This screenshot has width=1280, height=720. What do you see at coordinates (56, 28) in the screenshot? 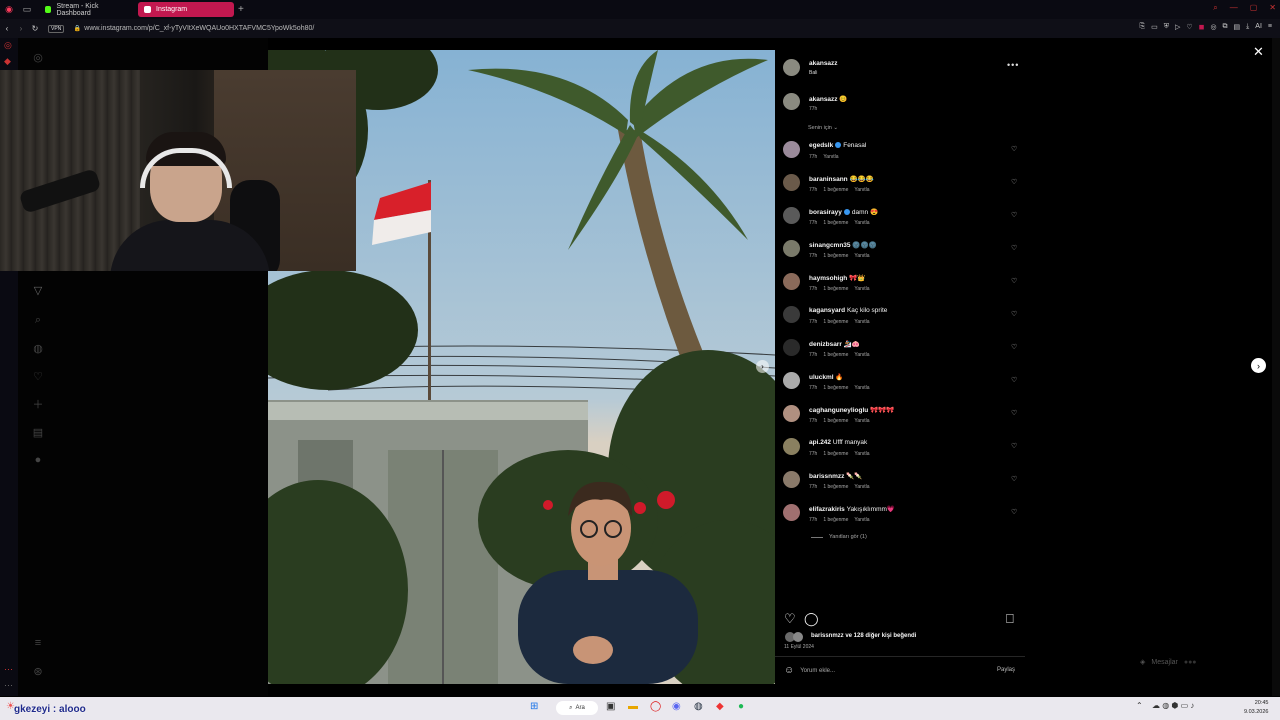
I see `vpn-badge: VPN` at bounding box center [56, 28].